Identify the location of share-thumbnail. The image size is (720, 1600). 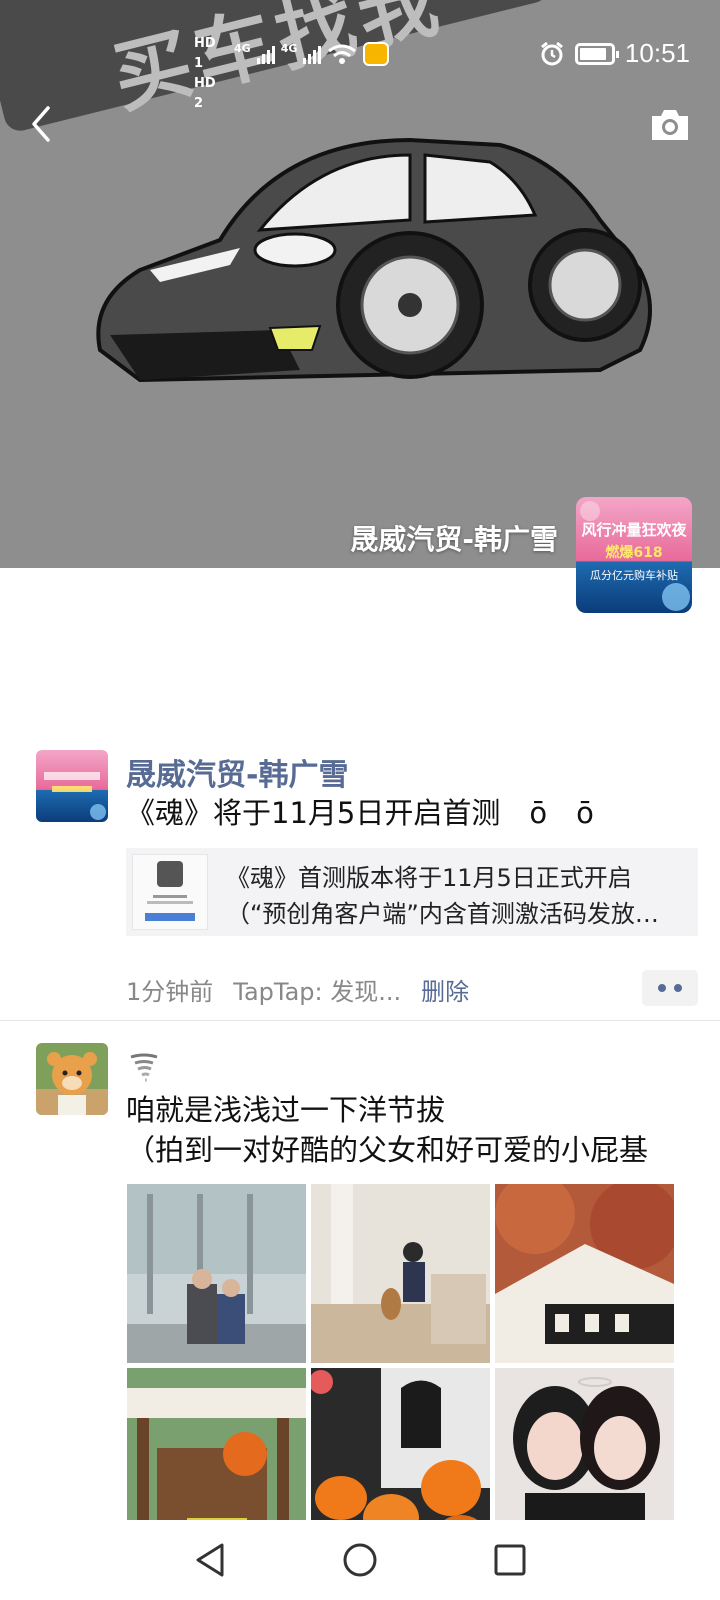
(170, 892).